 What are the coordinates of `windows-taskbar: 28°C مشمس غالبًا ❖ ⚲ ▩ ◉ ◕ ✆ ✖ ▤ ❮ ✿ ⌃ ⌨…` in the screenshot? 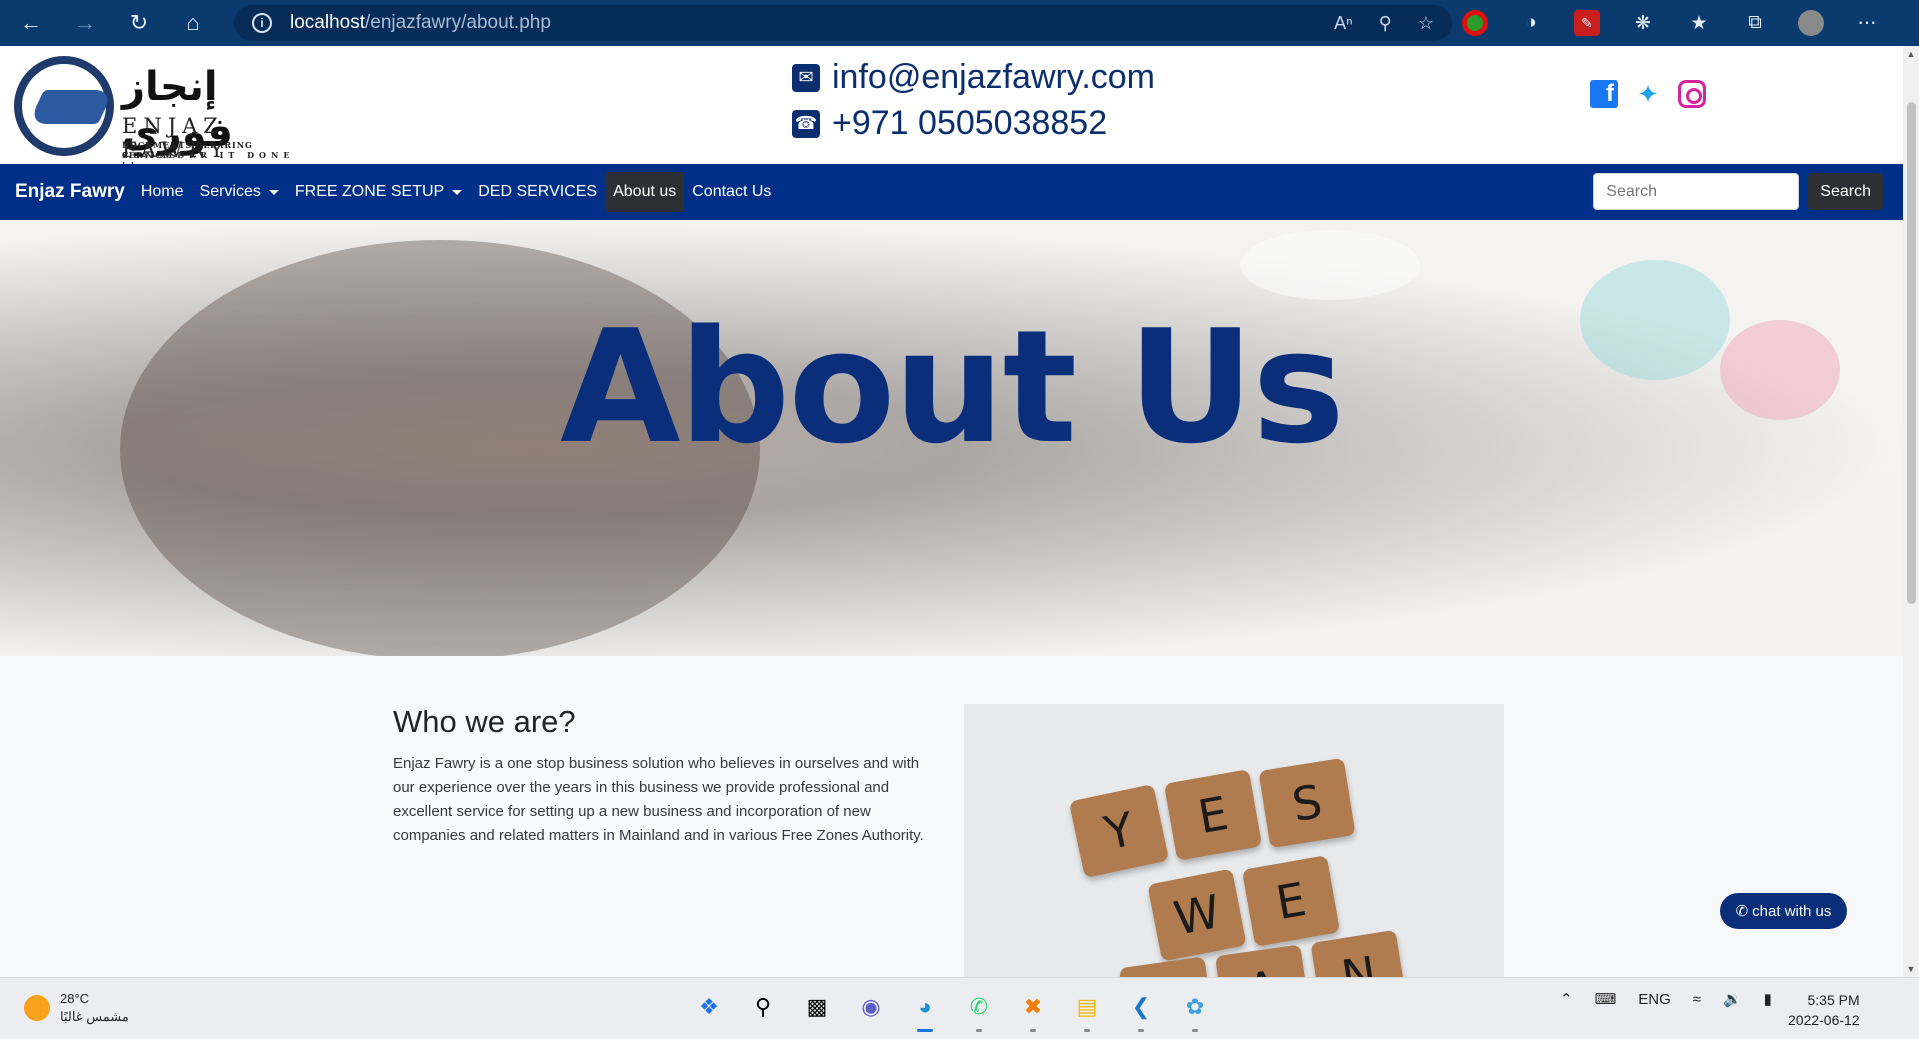 It's located at (959, 1008).